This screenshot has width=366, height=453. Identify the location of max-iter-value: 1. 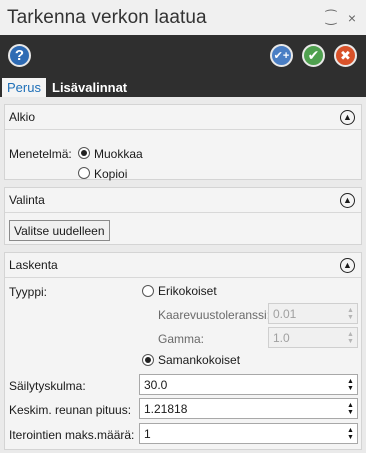
(147, 434).